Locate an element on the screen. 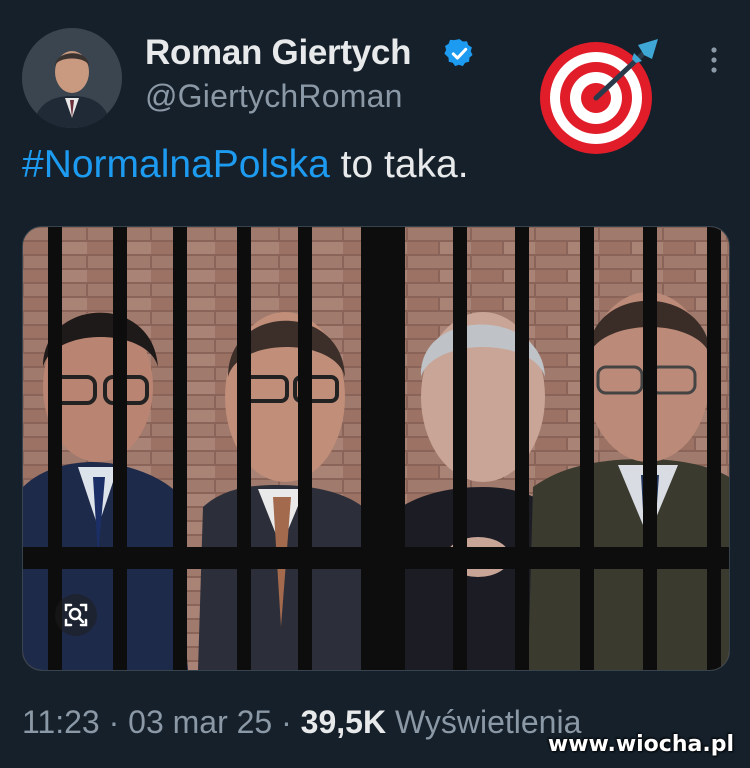 Image resolution: width=750 pixels, height=768 pixels. direct-hit-target-icon is located at coordinates (599, 96).